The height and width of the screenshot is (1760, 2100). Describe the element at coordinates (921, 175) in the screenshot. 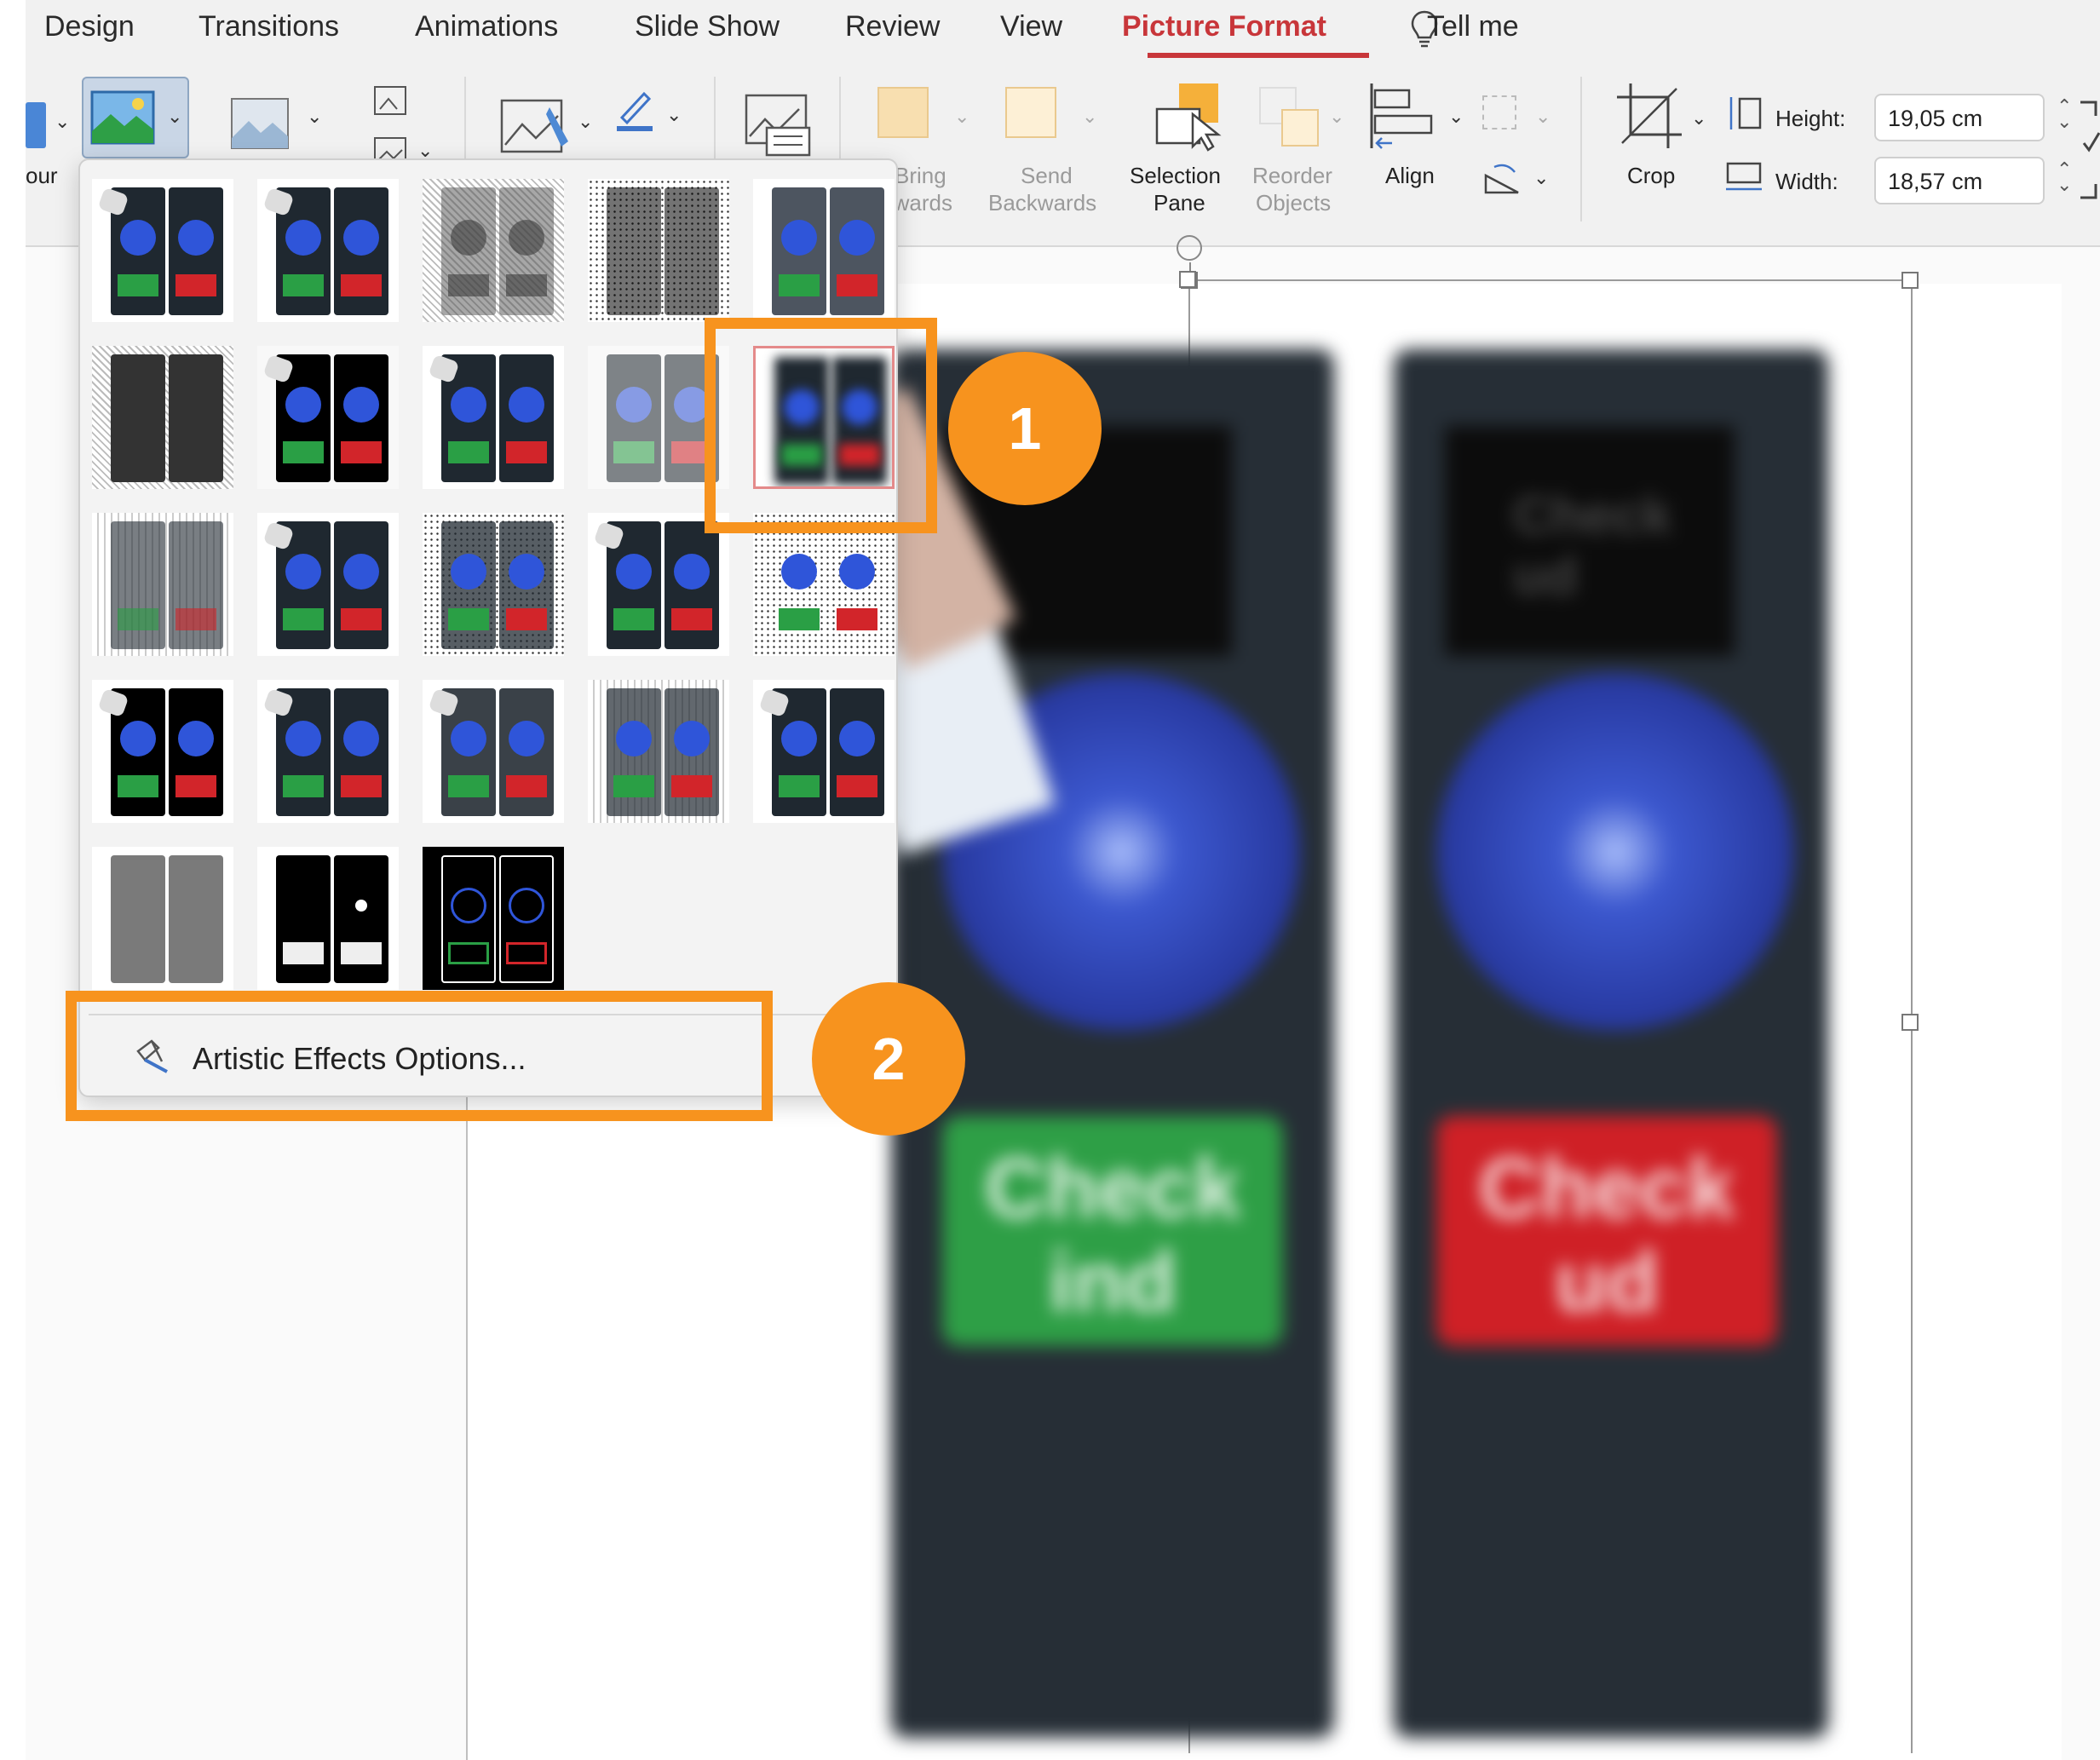

I see `bring-forward-label-1: Bring` at that location.